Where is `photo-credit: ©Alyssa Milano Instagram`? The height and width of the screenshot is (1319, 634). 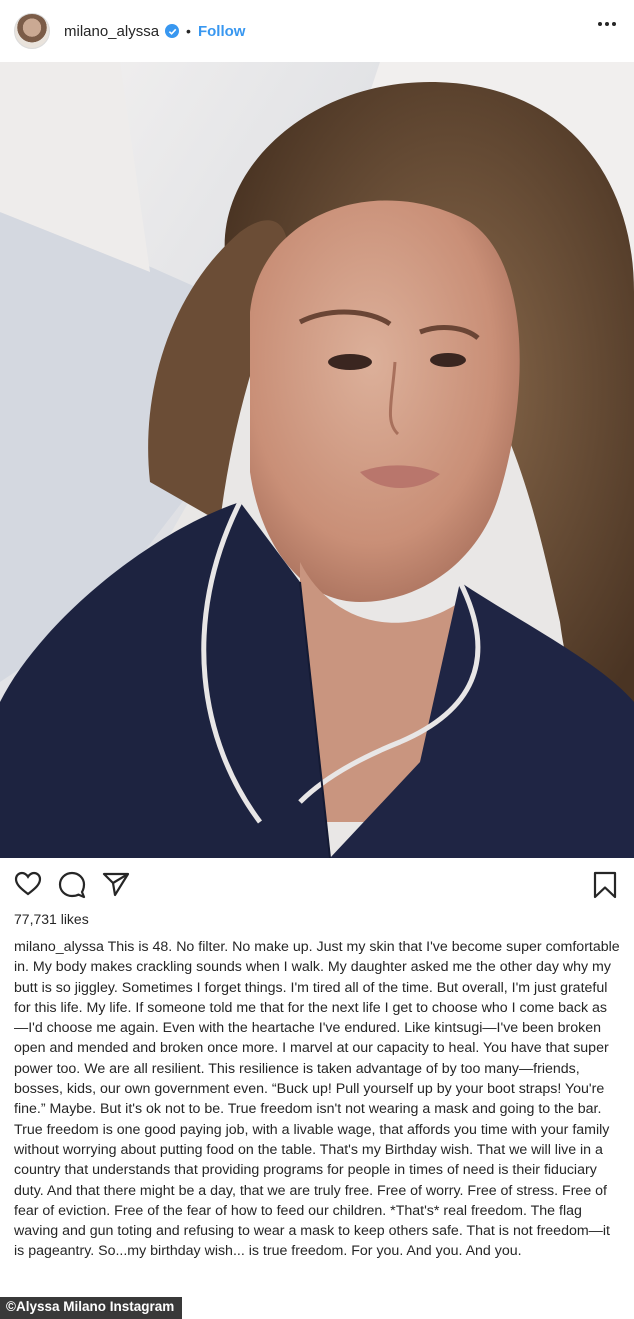 photo-credit: ©Alyssa Milano Instagram is located at coordinates (91, 1308).